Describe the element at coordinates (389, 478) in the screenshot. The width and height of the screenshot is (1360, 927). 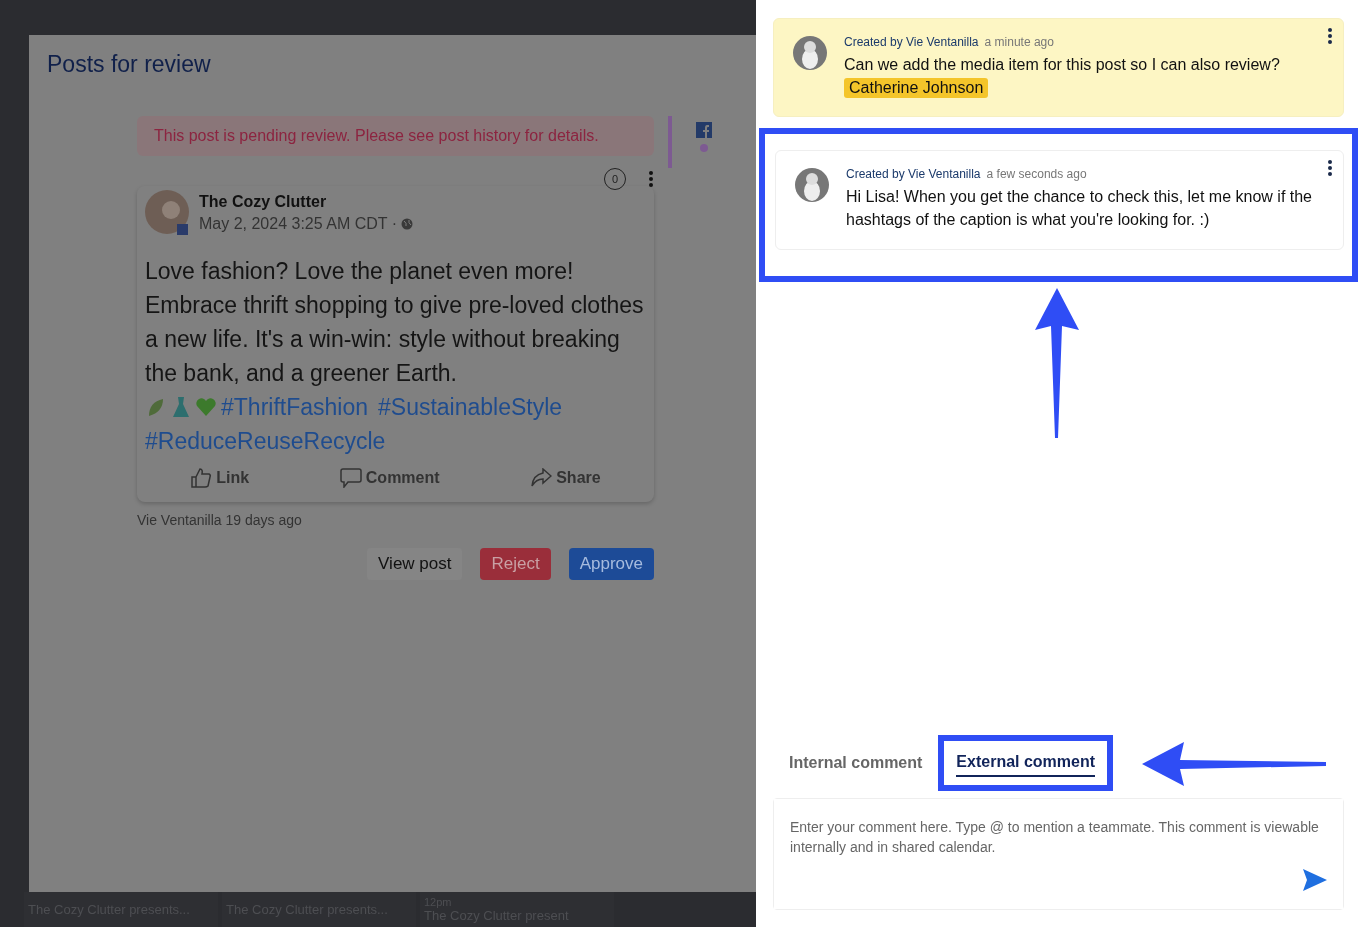
I see `comment-button: Comment` at that location.